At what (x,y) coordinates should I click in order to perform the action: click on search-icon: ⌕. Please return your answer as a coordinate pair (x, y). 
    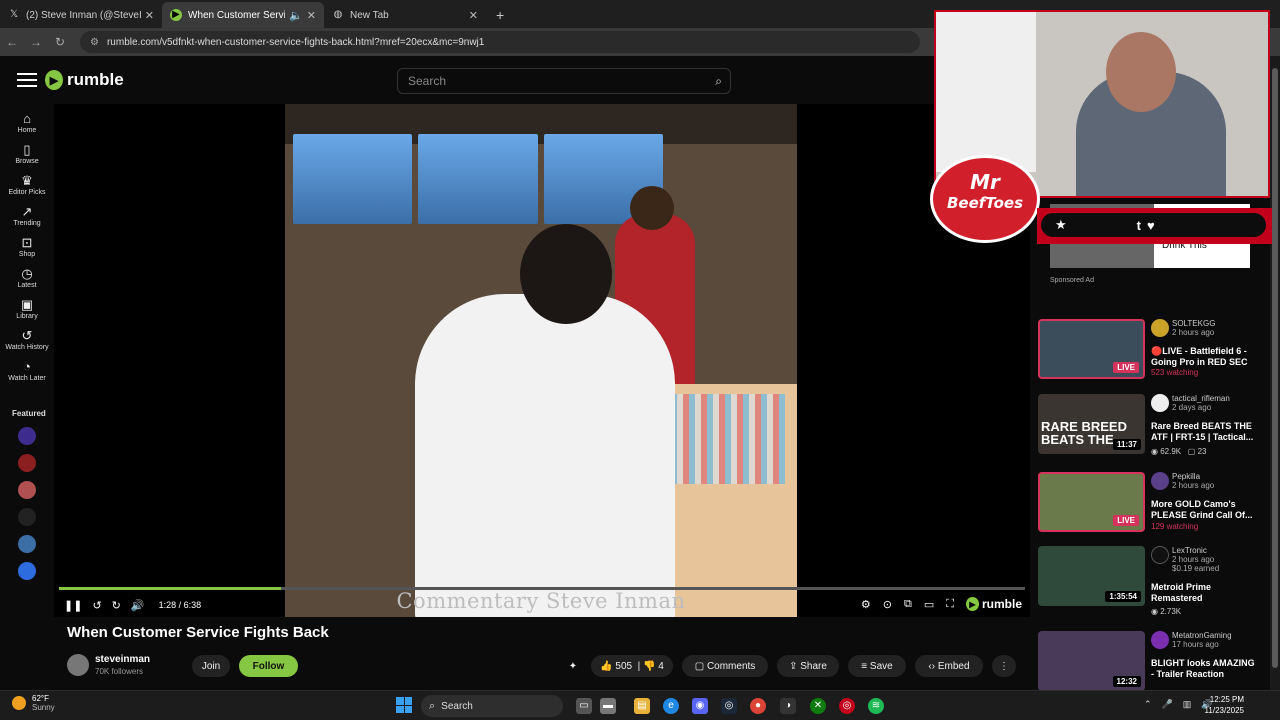
    Looking at the image, I should click on (718, 81).